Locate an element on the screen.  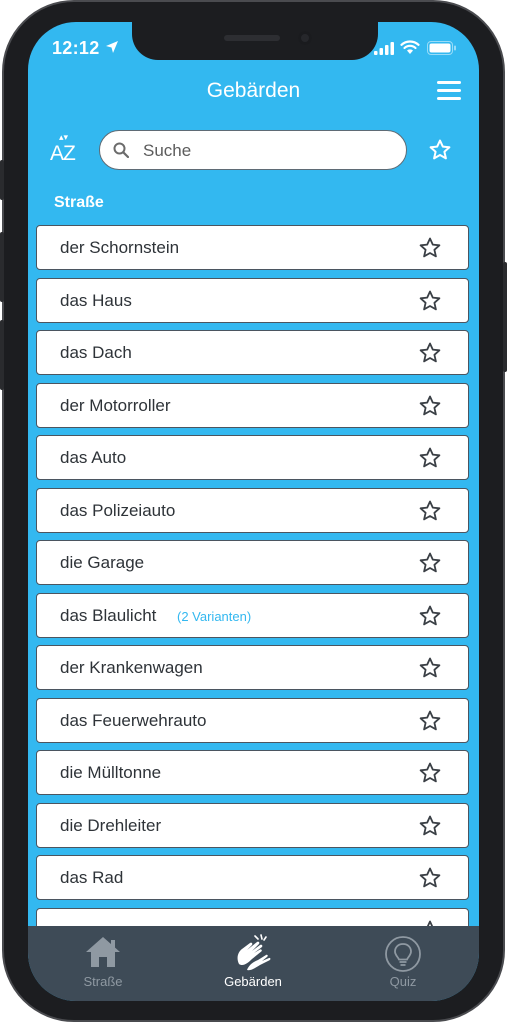
list-item: das Blaulicht (2 Varianten) is located at coordinates (252, 615).